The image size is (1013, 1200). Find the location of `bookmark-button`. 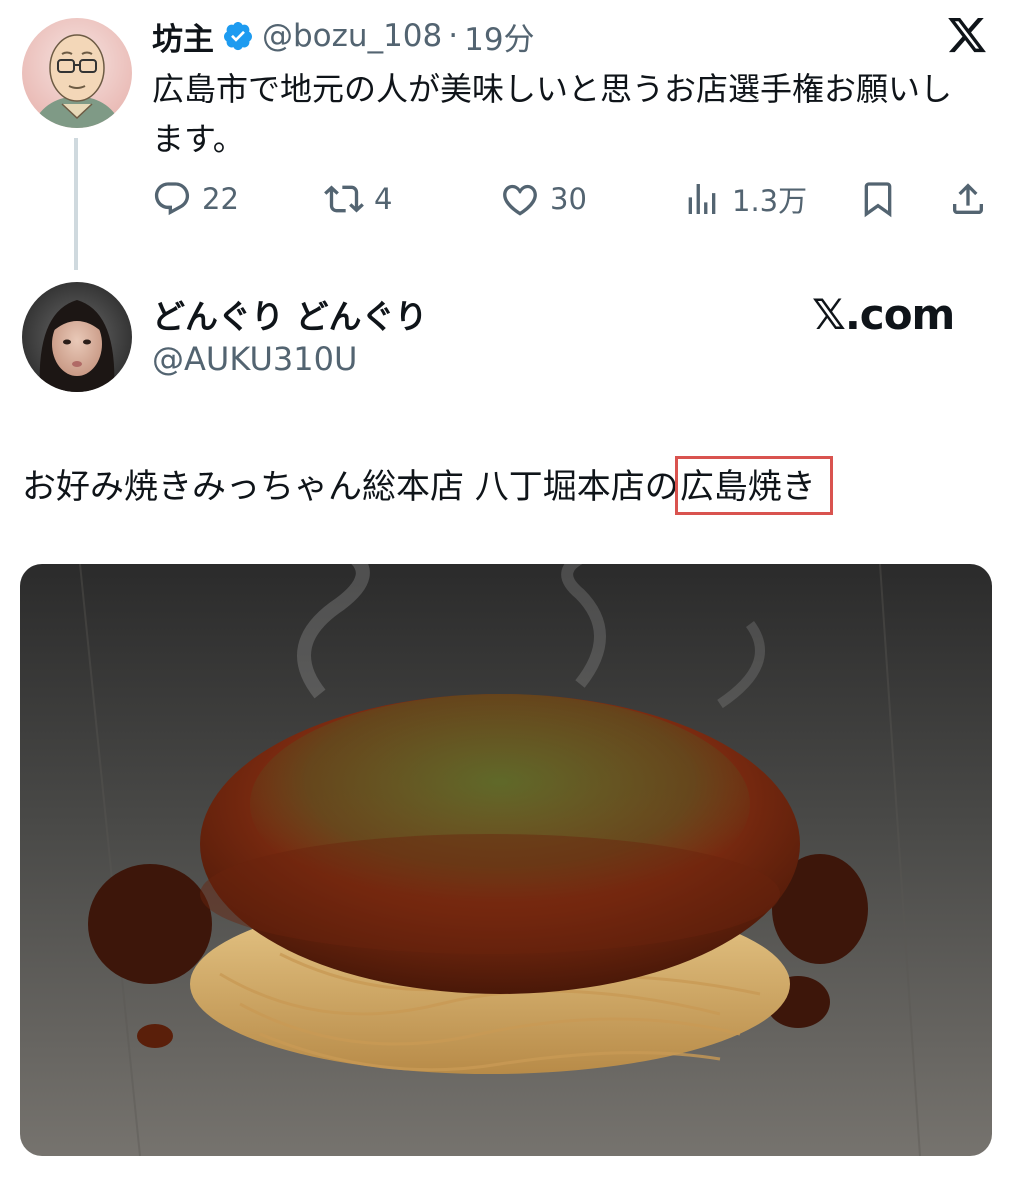

bookmark-button is located at coordinates (878, 199).